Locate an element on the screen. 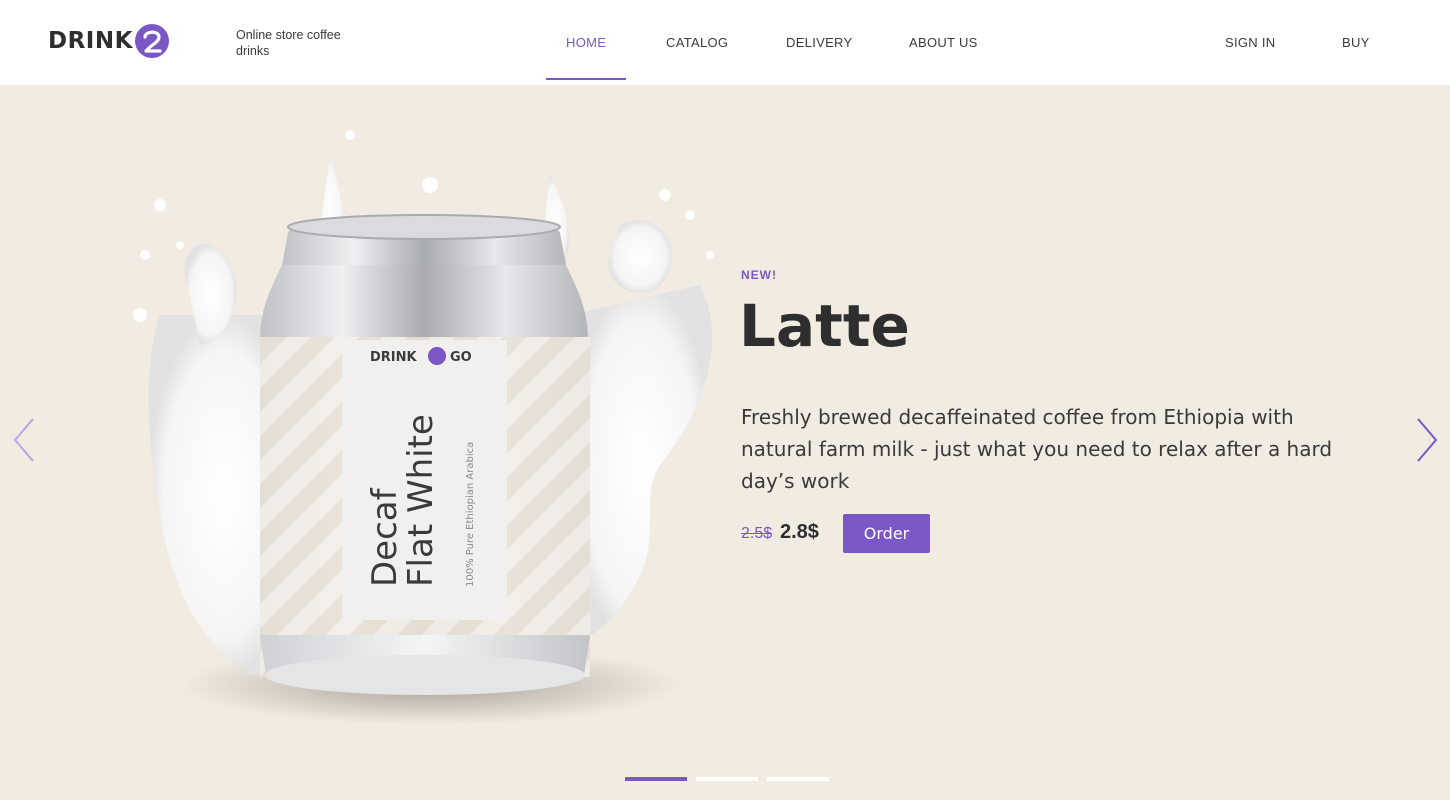  old-price: 2.5$ is located at coordinates (757, 533).